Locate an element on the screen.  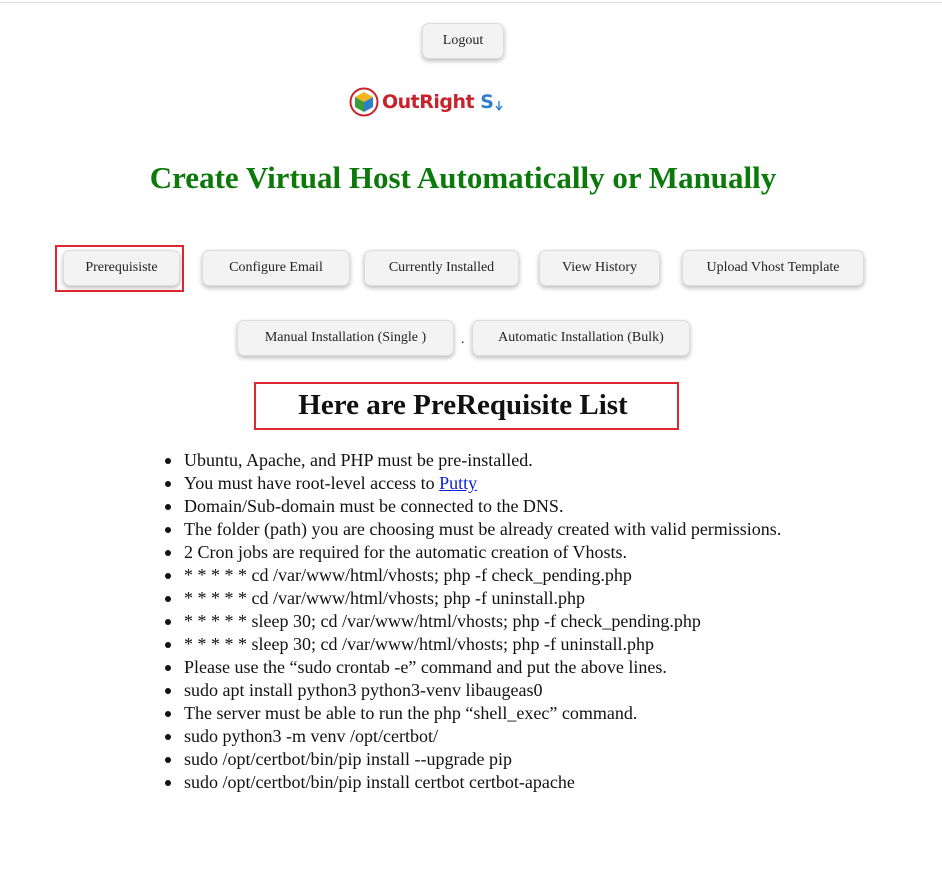
tab-configure-email: Configure Email is located at coordinates (276, 268).